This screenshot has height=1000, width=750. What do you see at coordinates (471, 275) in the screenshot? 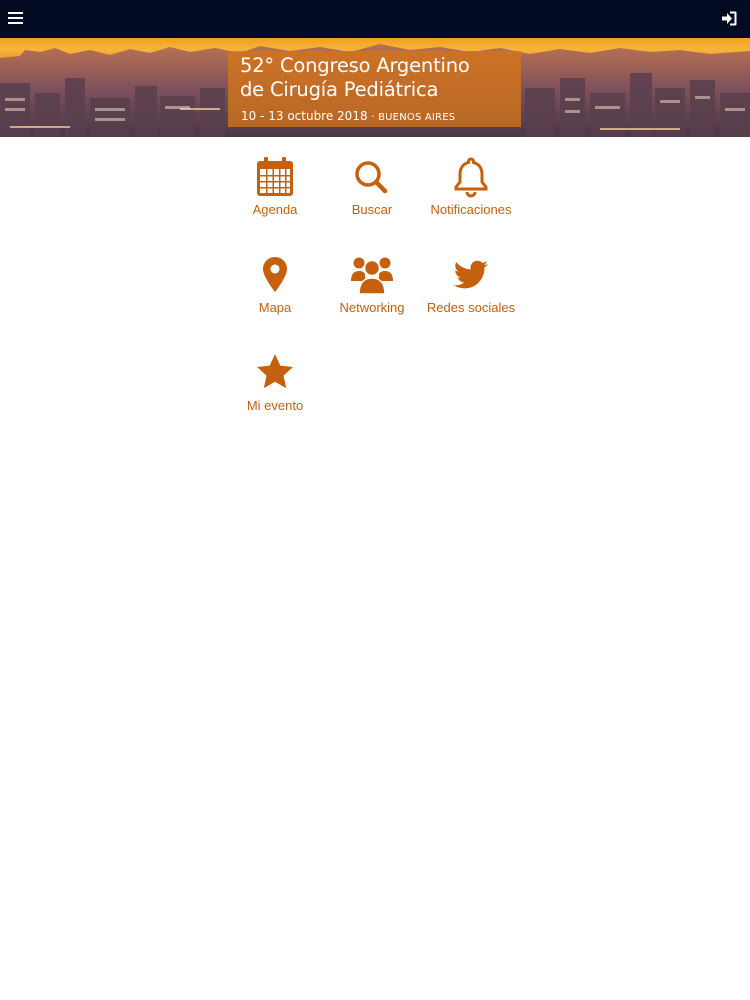
I see `twitter-icon` at bounding box center [471, 275].